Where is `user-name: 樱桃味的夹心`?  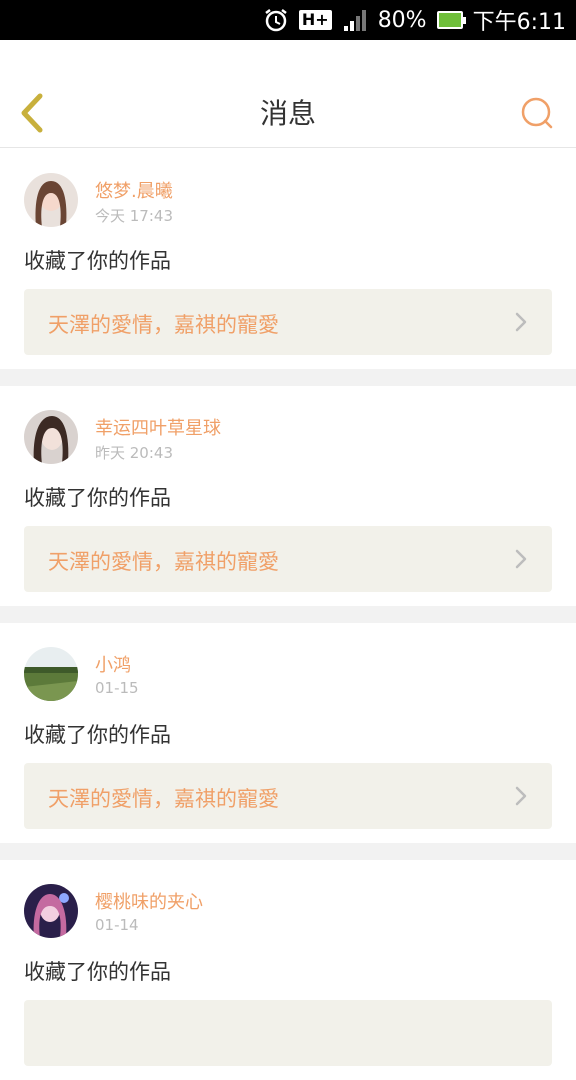
user-name: 樱桃味的夹心 is located at coordinates (149, 901).